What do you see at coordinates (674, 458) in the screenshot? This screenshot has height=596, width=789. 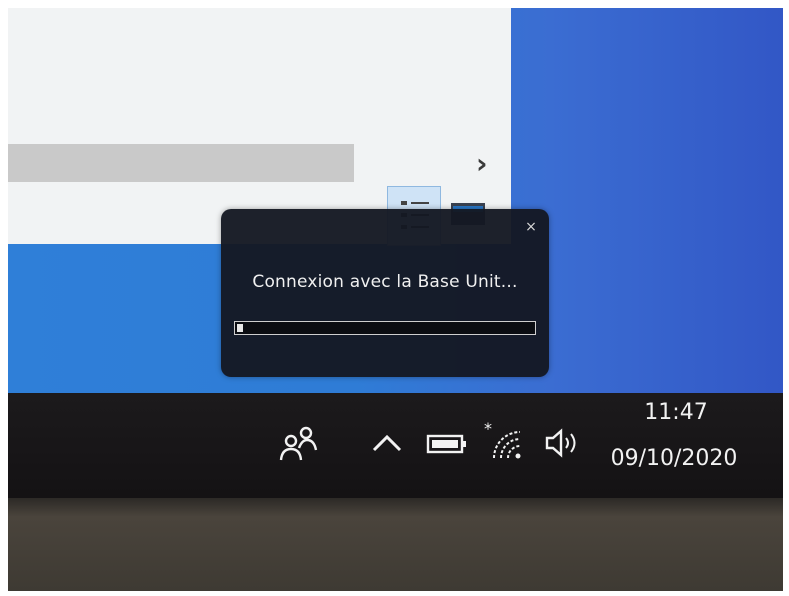 I see `clock-date: 09/10/2020` at bounding box center [674, 458].